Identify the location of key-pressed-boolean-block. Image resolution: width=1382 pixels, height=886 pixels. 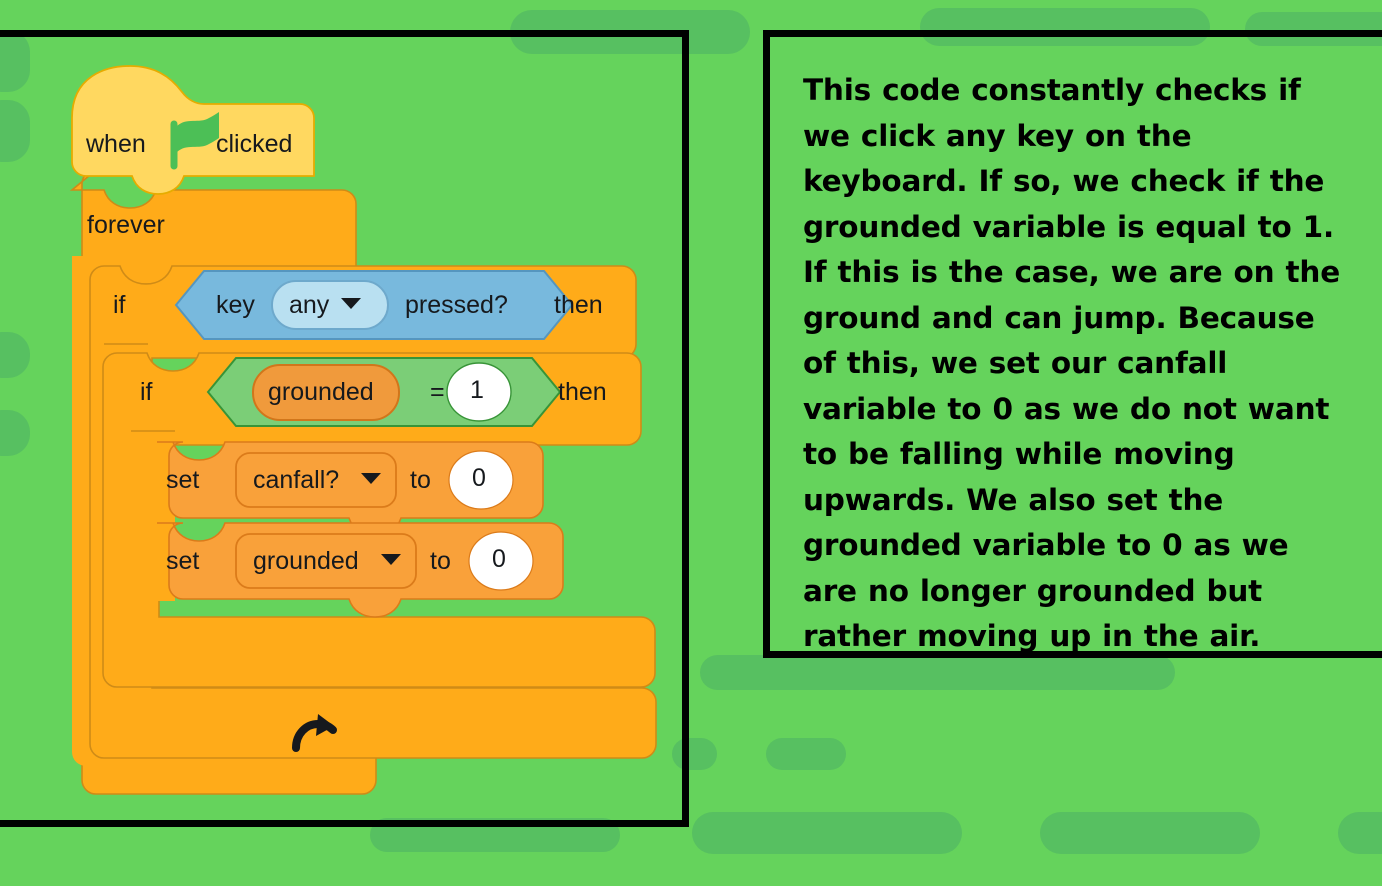
(374, 305).